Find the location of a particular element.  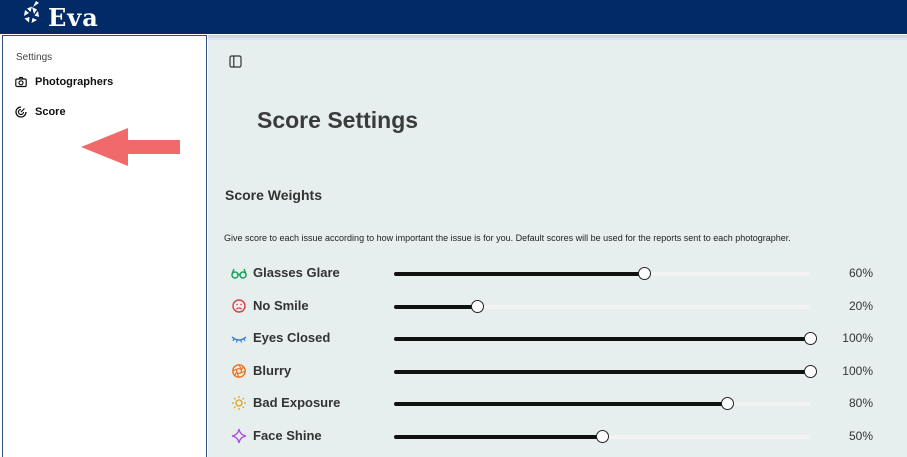

sidebar-item-label: Photographers is located at coordinates (74, 82).